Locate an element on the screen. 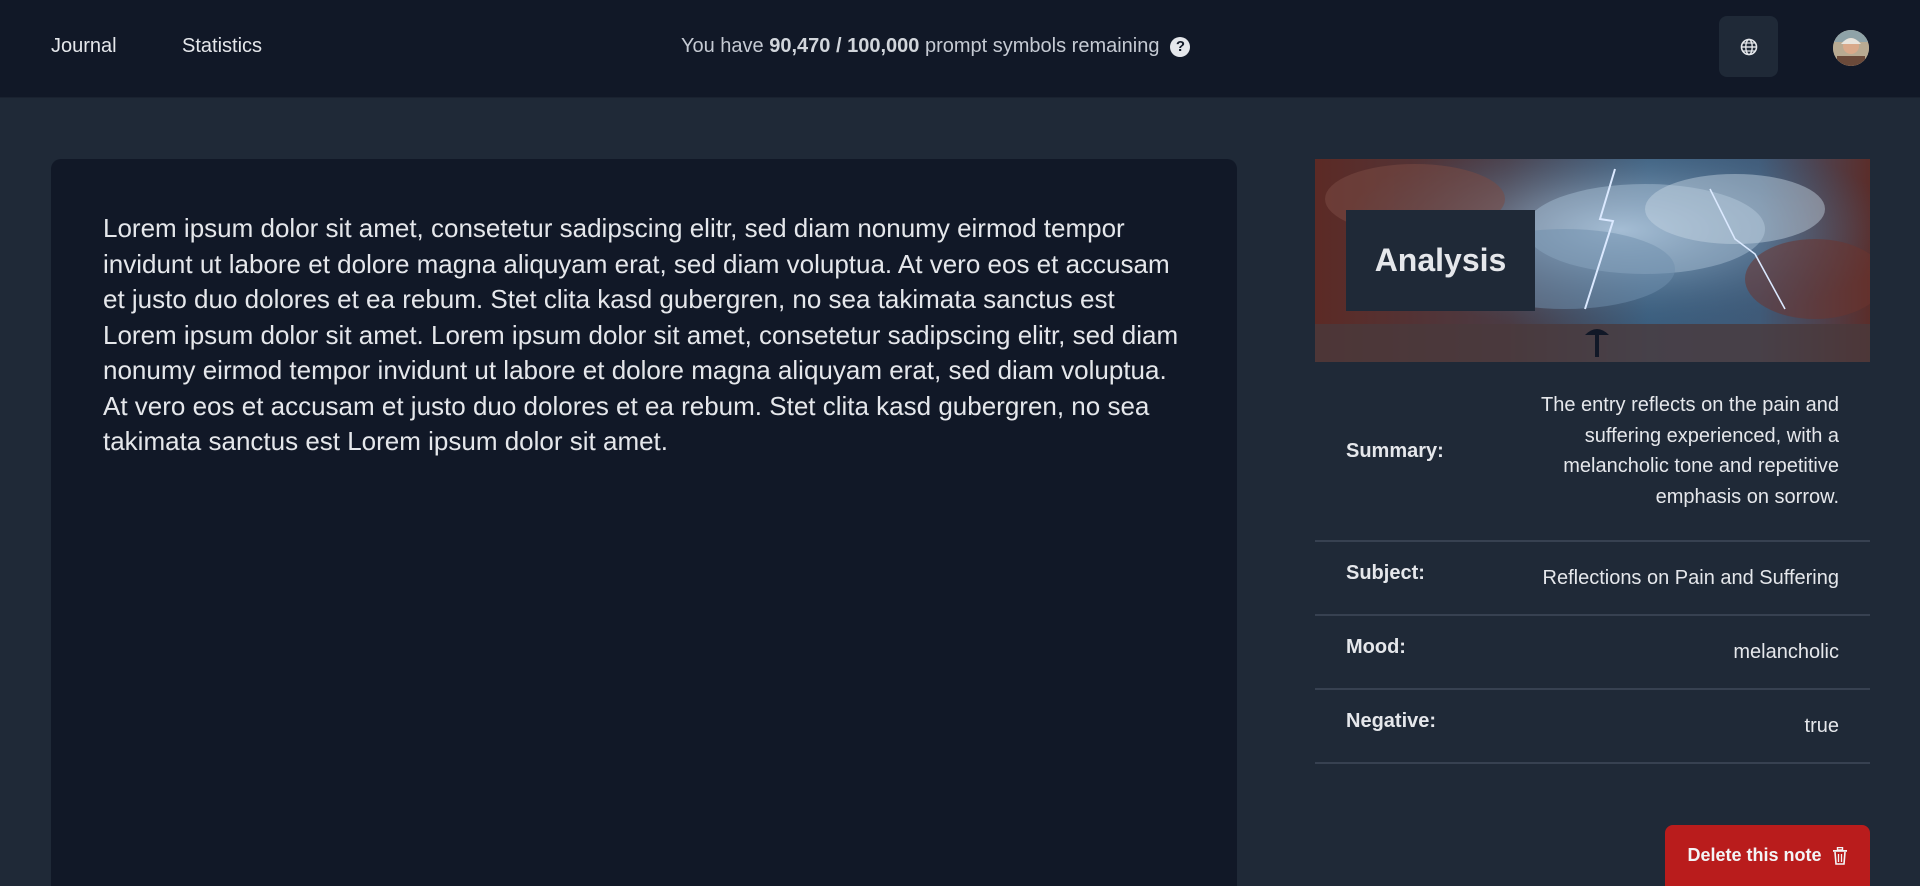  trash-icon is located at coordinates (1839, 855).